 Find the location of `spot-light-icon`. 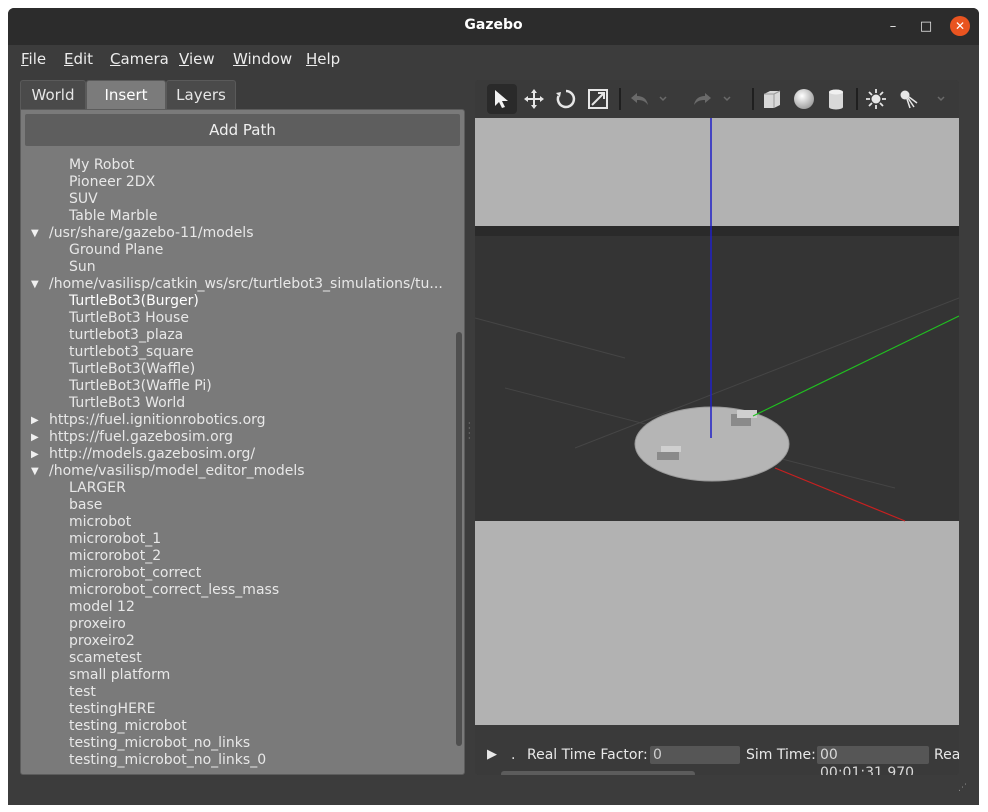

spot-light-icon is located at coordinates (908, 99).